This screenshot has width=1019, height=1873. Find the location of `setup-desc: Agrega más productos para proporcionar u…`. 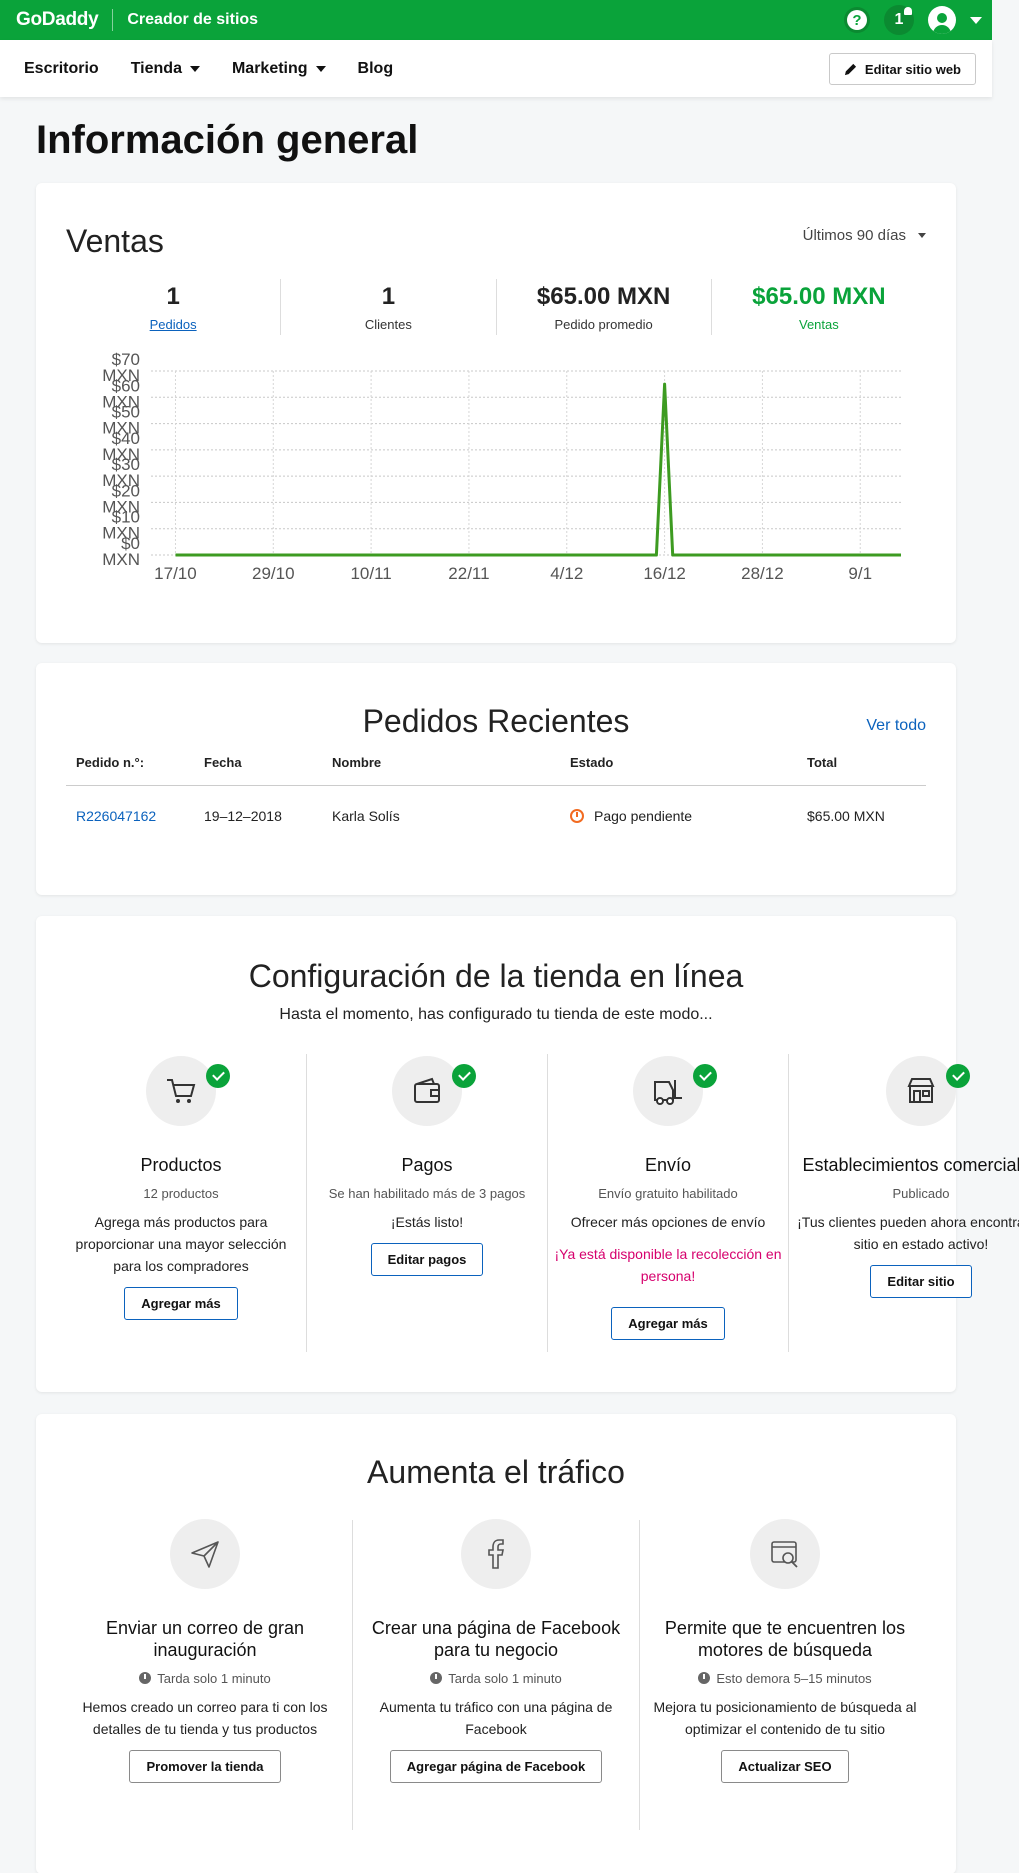

setup-desc: Agrega más productos para proporcionar u… is located at coordinates (181, 1244).